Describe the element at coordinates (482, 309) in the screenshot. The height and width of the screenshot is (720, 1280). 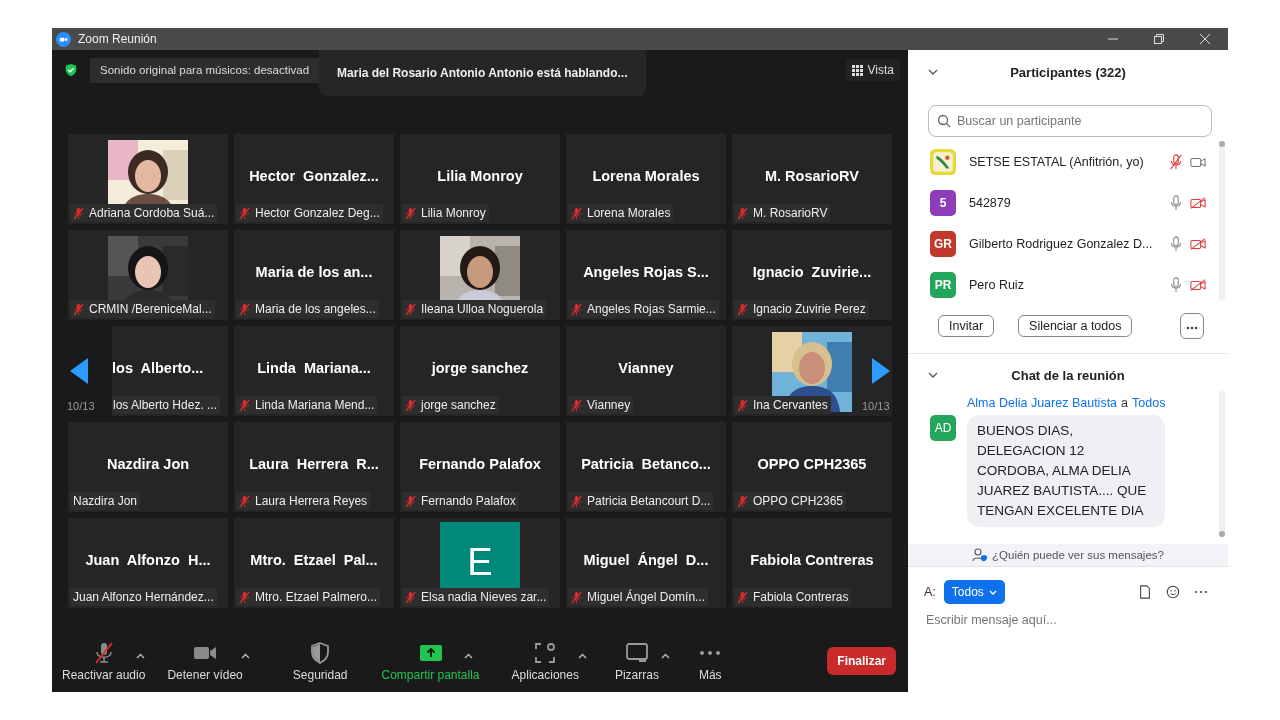
I see `name-label: Ileana Ulloa Noguerola` at that location.